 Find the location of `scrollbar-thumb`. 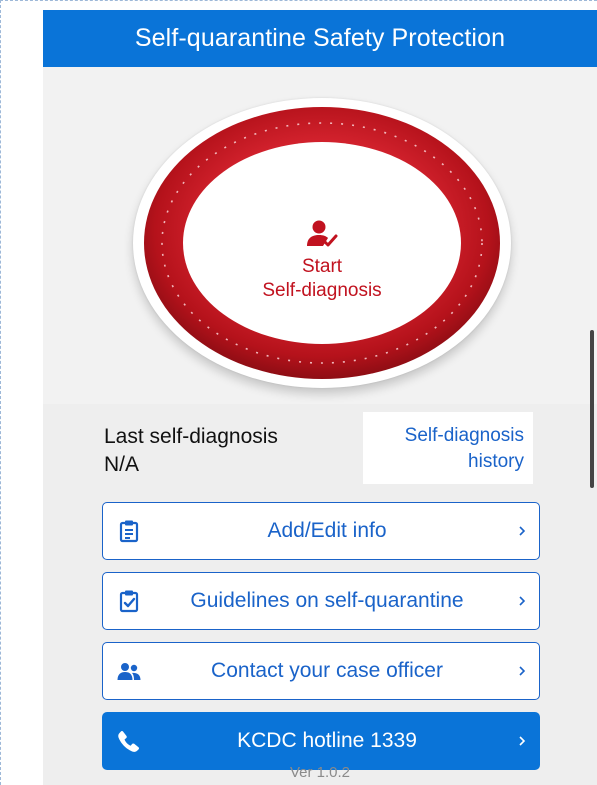

scrollbar-thumb is located at coordinates (592, 409).